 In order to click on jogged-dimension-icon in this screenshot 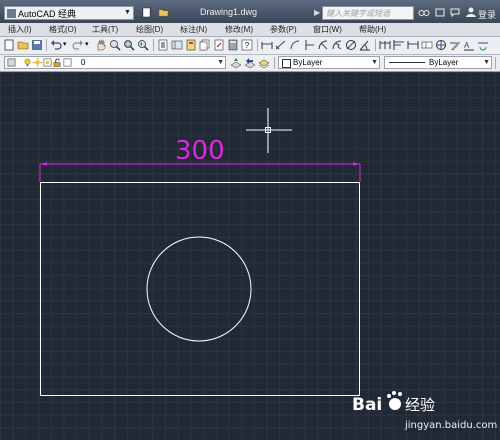, I will do `click(337, 45)`.